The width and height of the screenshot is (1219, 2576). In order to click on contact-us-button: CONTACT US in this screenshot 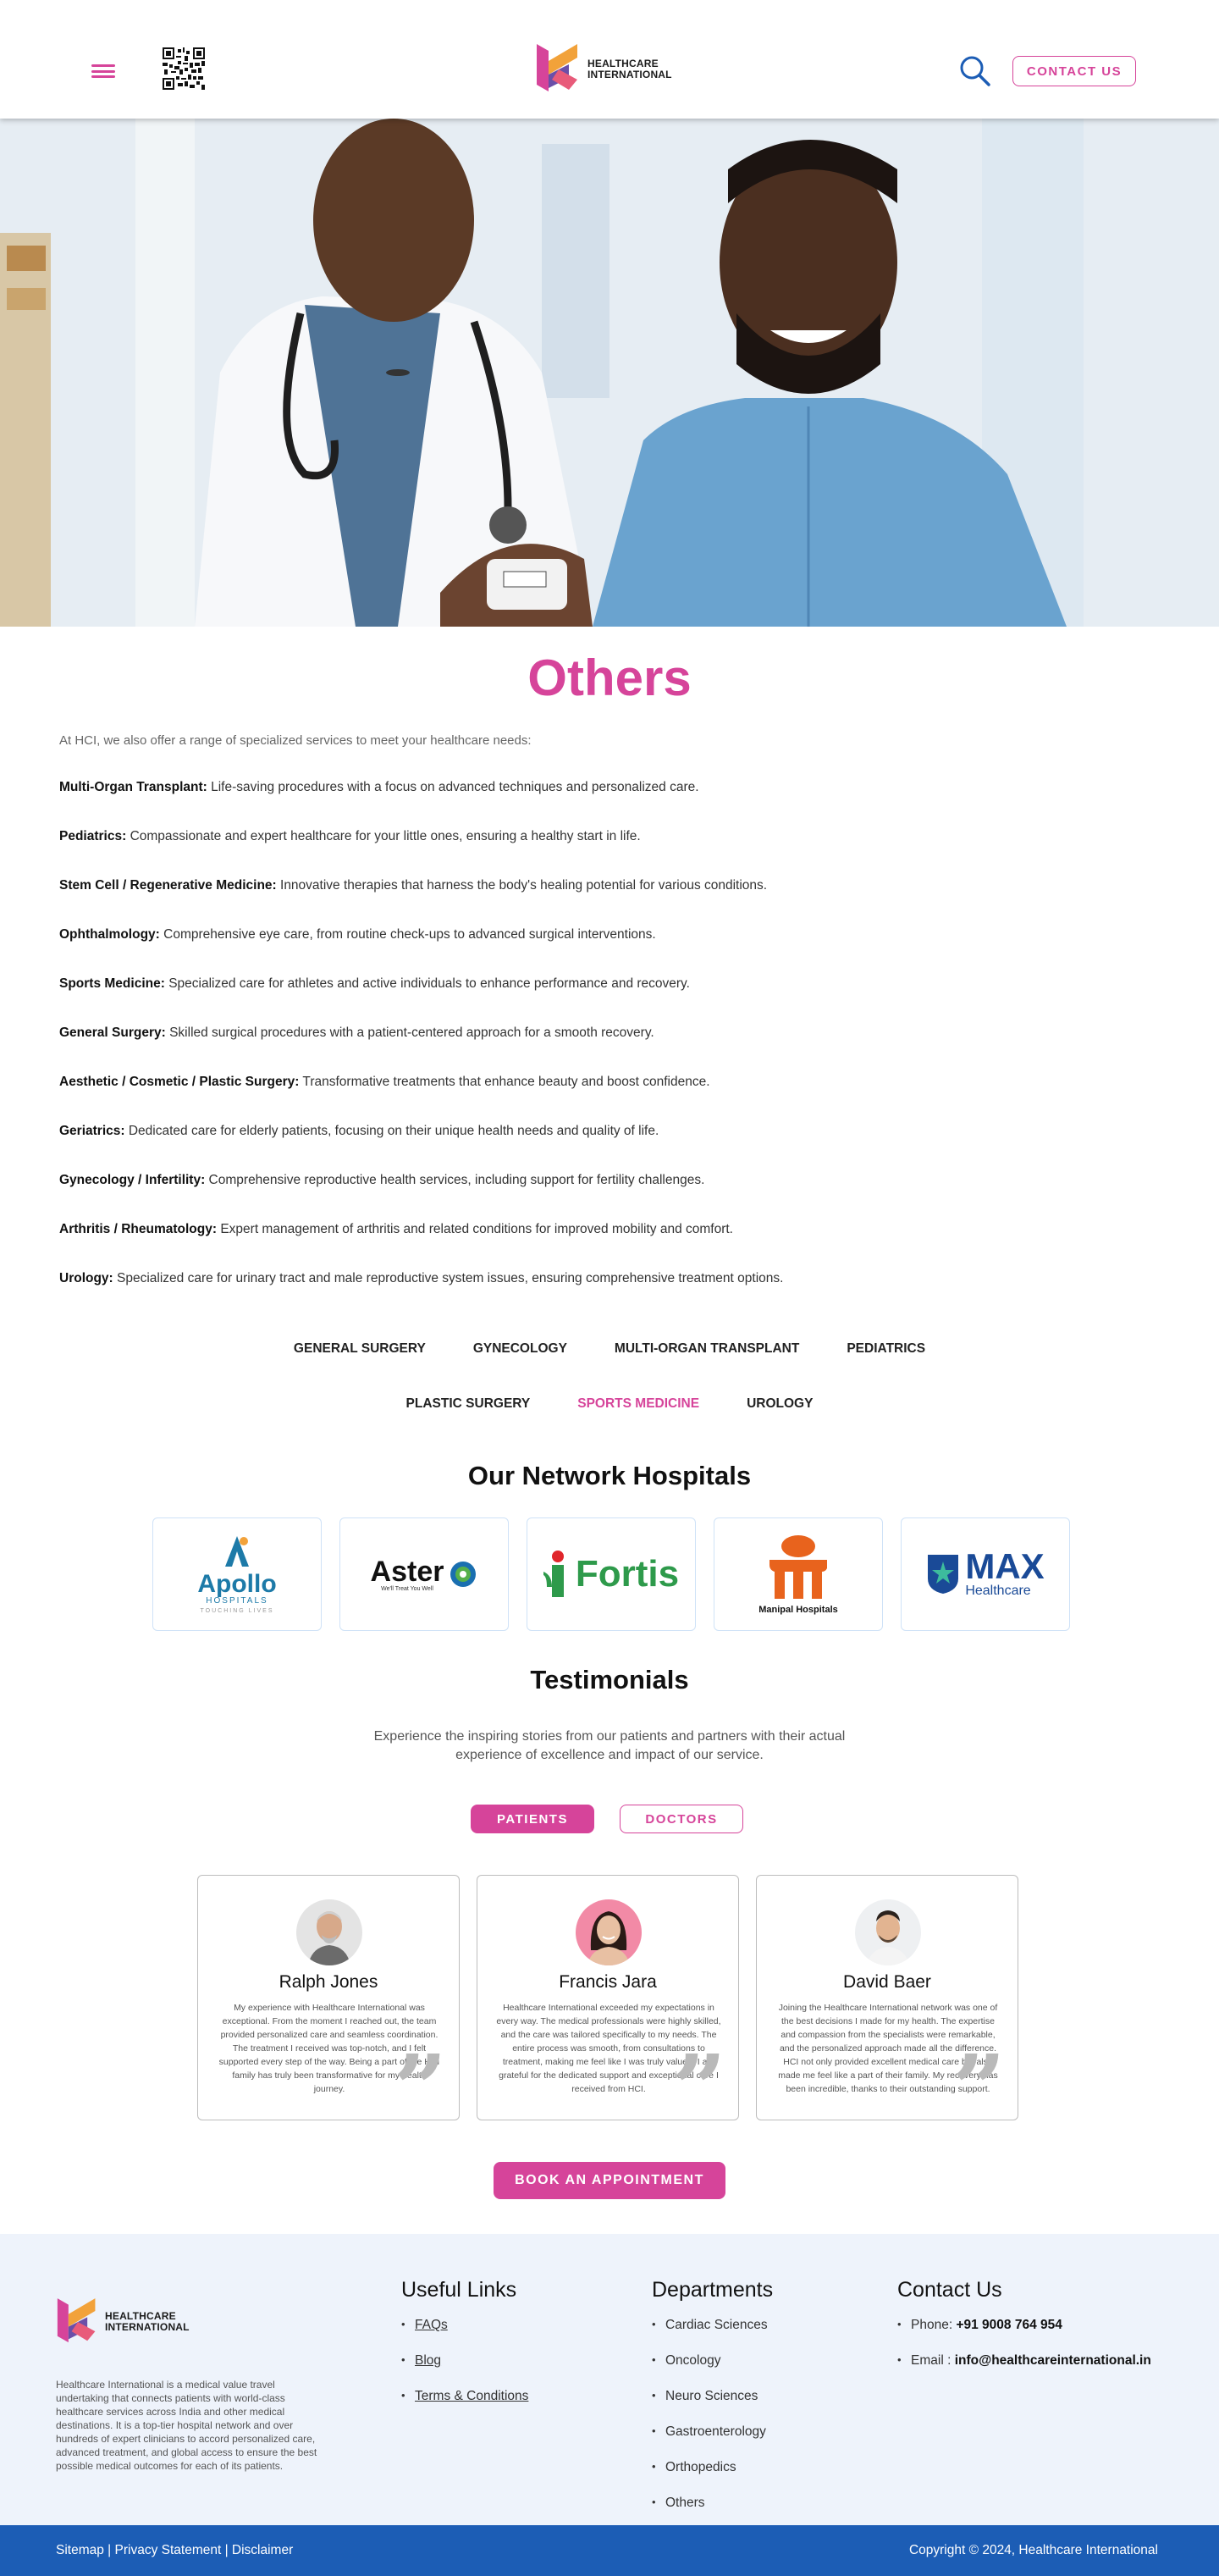, I will do `click(1074, 71)`.